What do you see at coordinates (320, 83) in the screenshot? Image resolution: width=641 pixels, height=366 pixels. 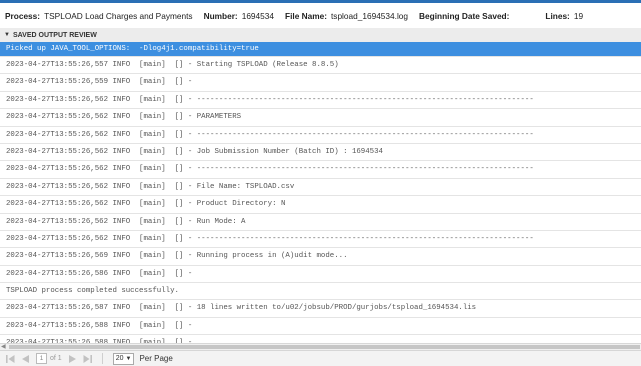 I see `log-line: 2023-04-27T13:55:26,559 INFO [main] [] -` at bounding box center [320, 83].